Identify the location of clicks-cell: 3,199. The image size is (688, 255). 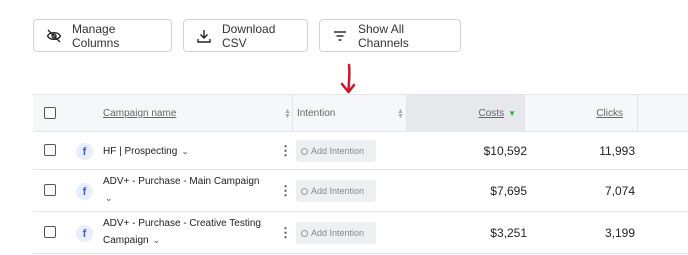
(619, 233).